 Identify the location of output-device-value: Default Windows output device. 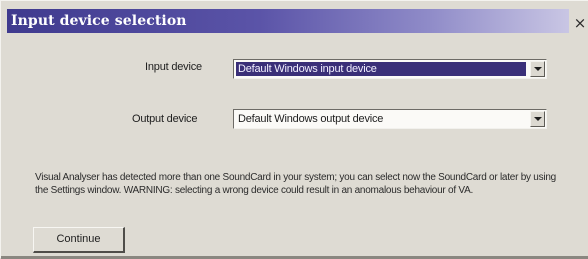
(311, 119).